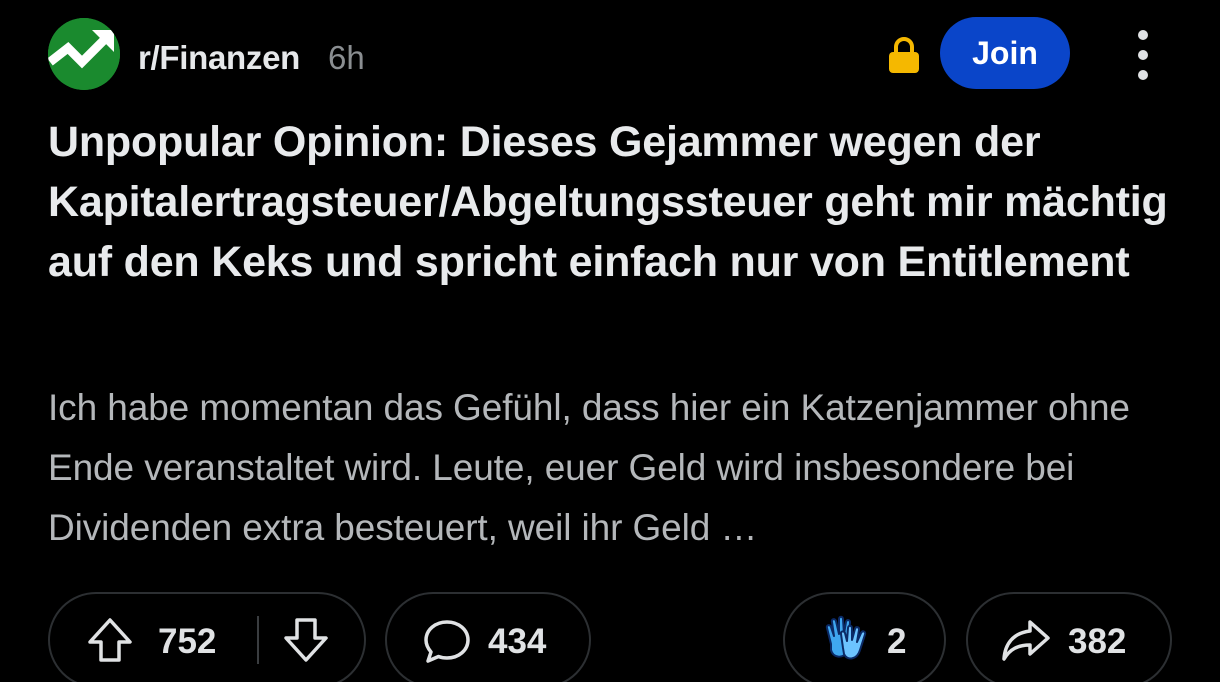  I want to click on more-options-icon, so click(1143, 55).